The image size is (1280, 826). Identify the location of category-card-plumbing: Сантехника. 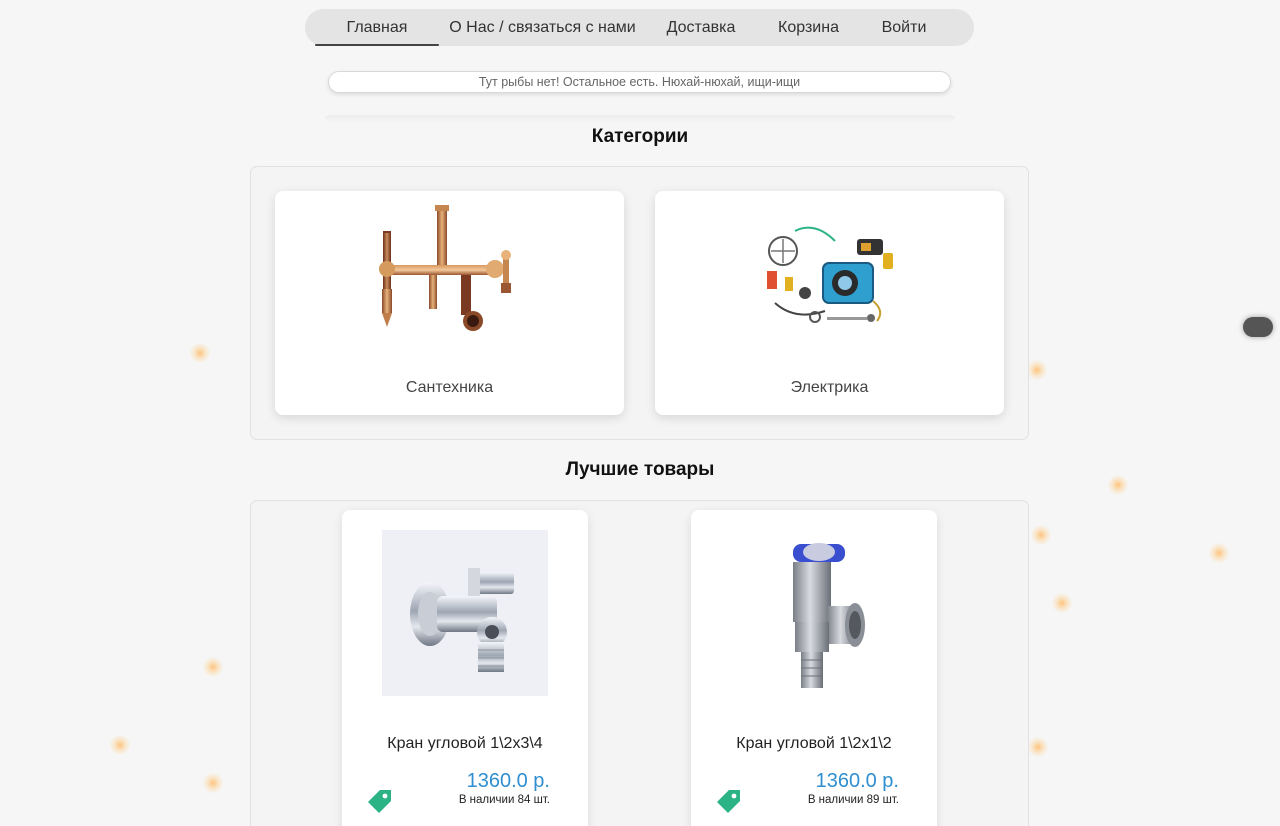
(449, 303).